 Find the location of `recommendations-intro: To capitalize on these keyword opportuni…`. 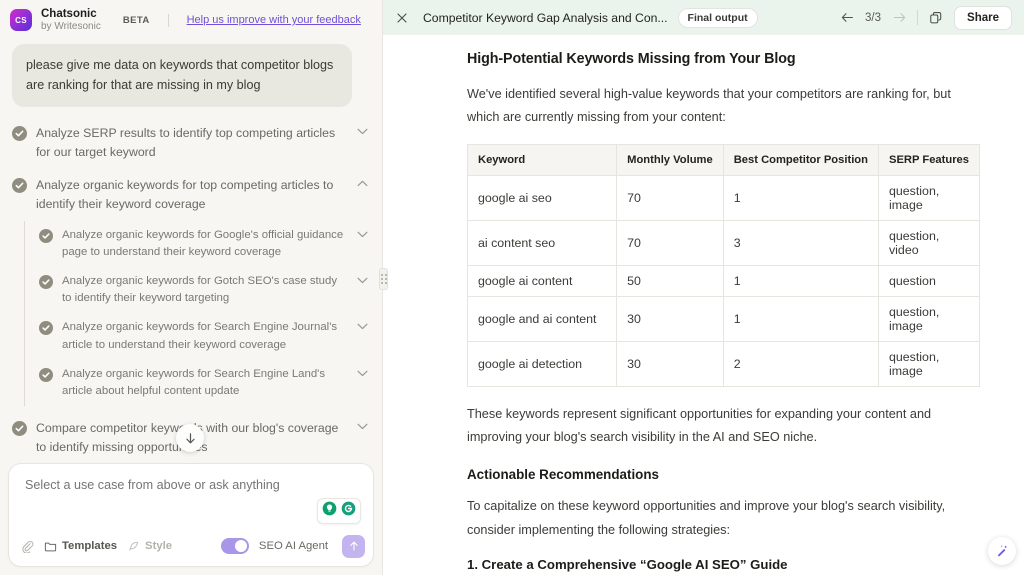

recommendations-intro: To capitalize on these keyword opportuni… is located at coordinates (706, 518).